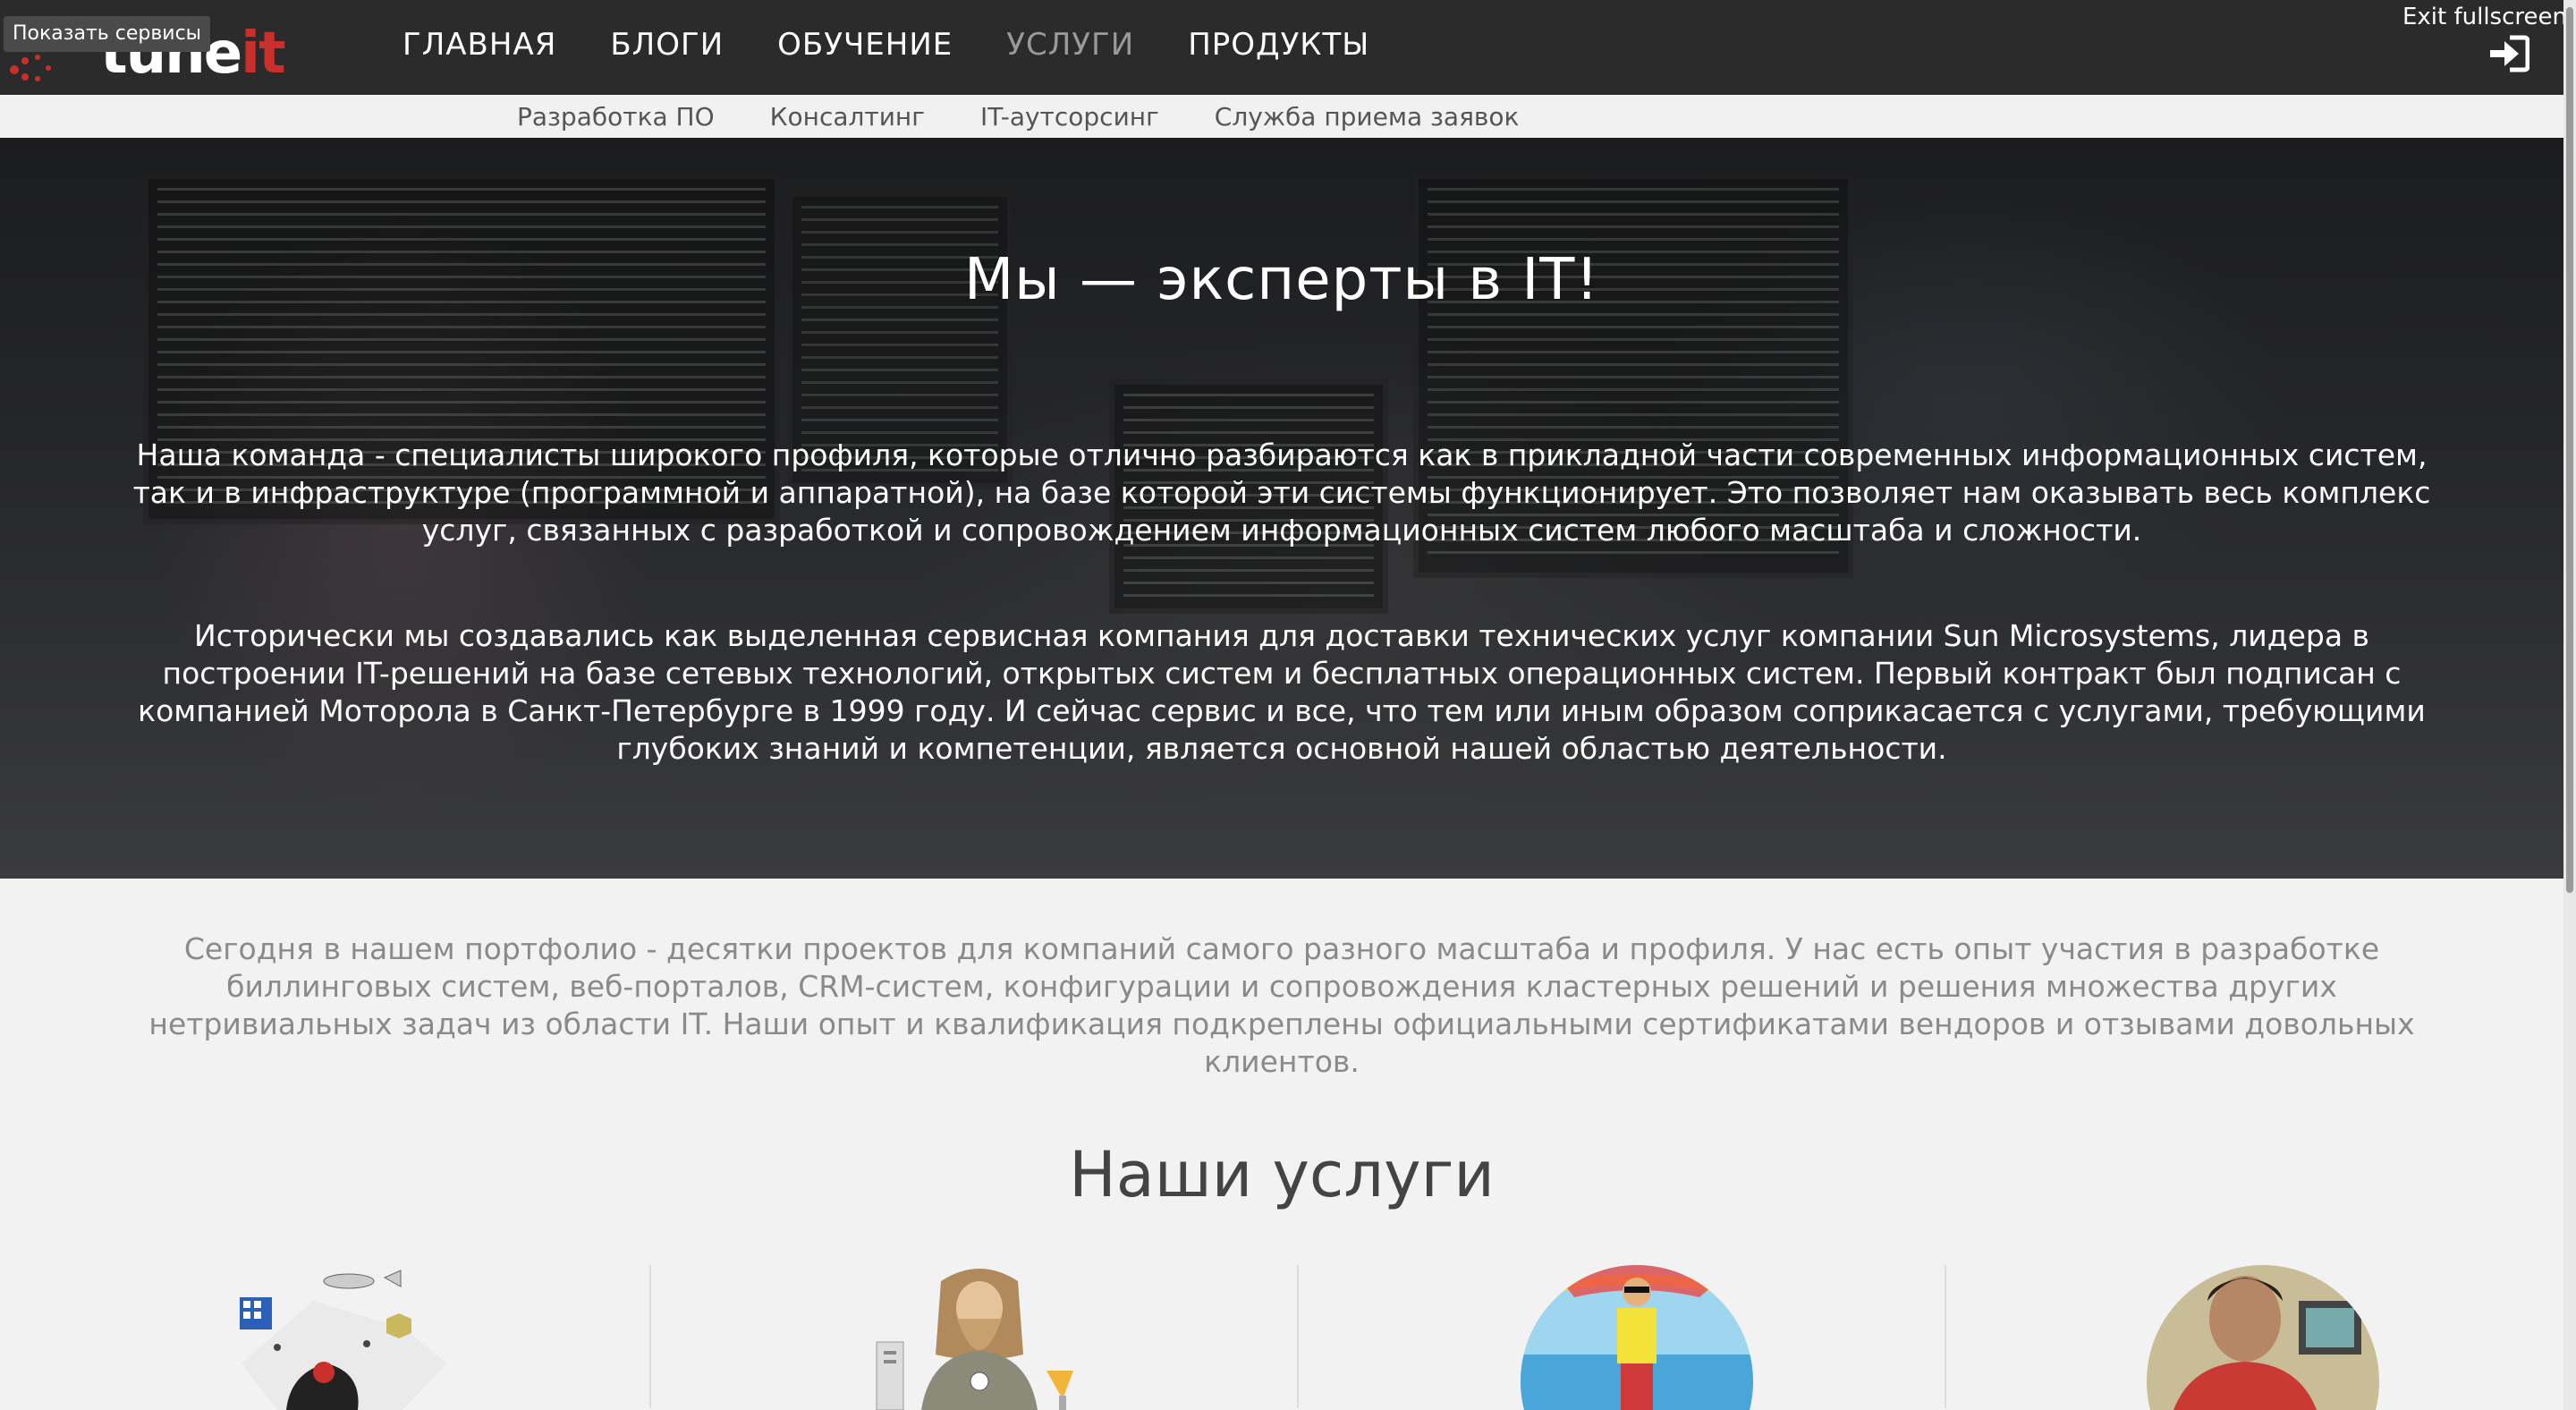 The width and height of the screenshot is (2576, 1410). Describe the element at coordinates (1282, 1175) in the screenshot. I see `services-title: Наши услуги` at that location.